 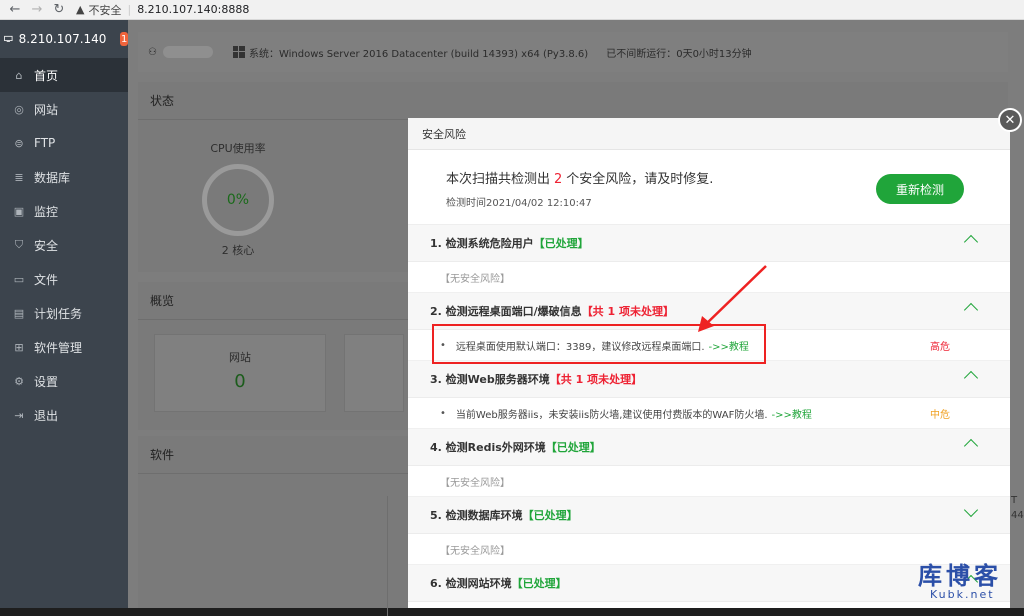 I want to click on sidebar-item-label: 文件, so click(x=46, y=279).